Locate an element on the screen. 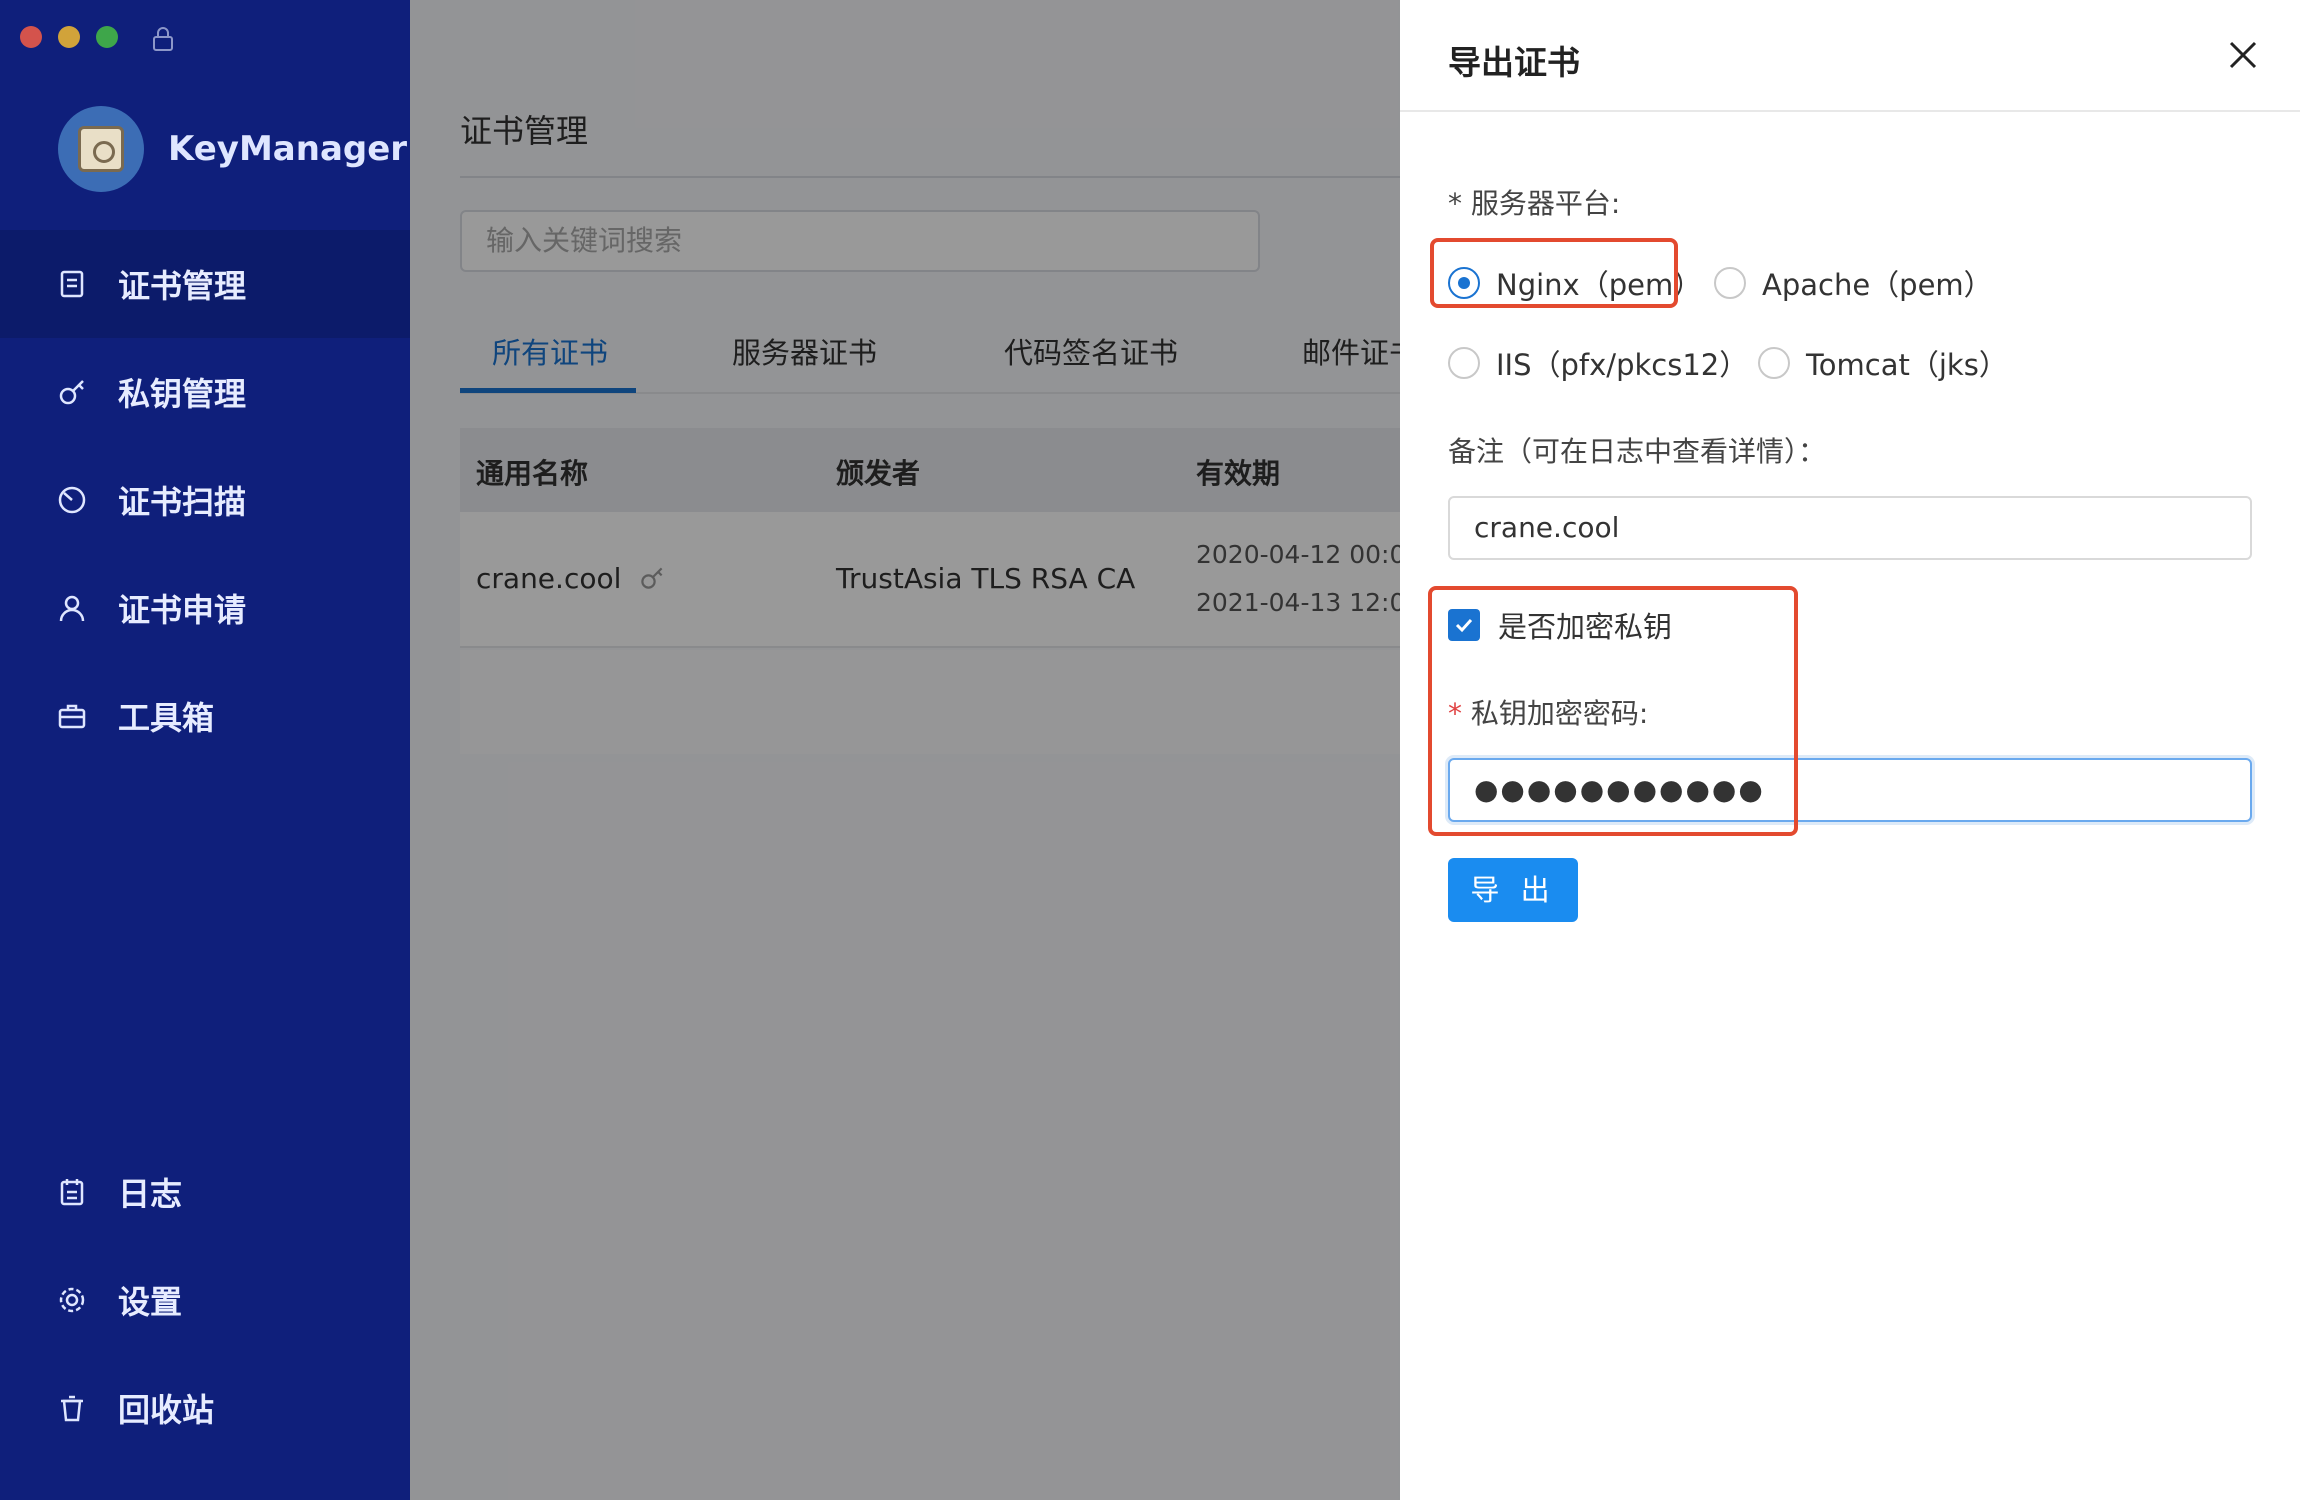  window-controls is located at coordinates (69, 37).